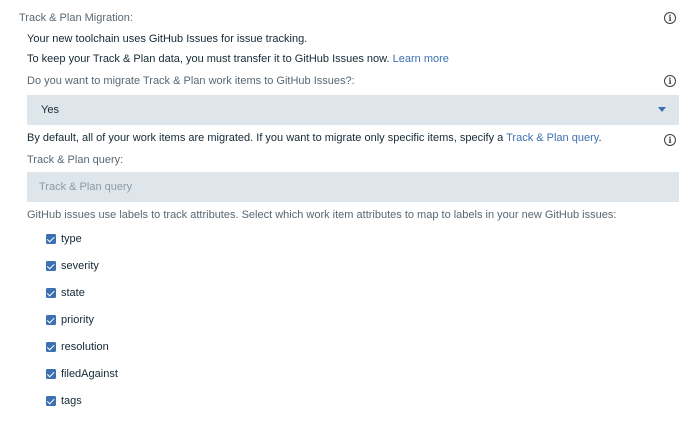 The height and width of the screenshot is (444, 700). What do you see at coordinates (50, 110) in the screenshot?
I see `migrate-select-value: Yes` at bounding box center [50, 110].